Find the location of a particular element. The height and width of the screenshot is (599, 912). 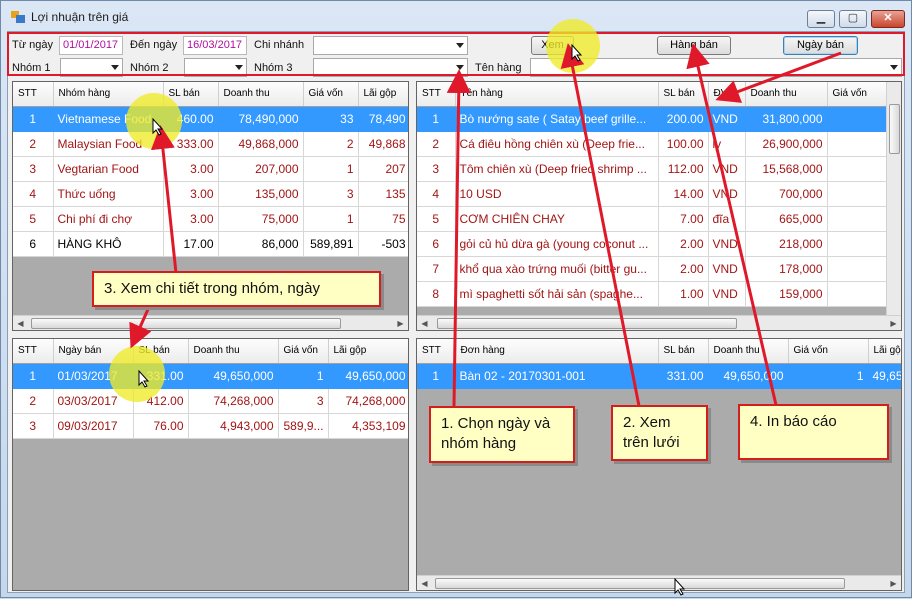

arrow-step3-up is located at coordinates (164, 199).